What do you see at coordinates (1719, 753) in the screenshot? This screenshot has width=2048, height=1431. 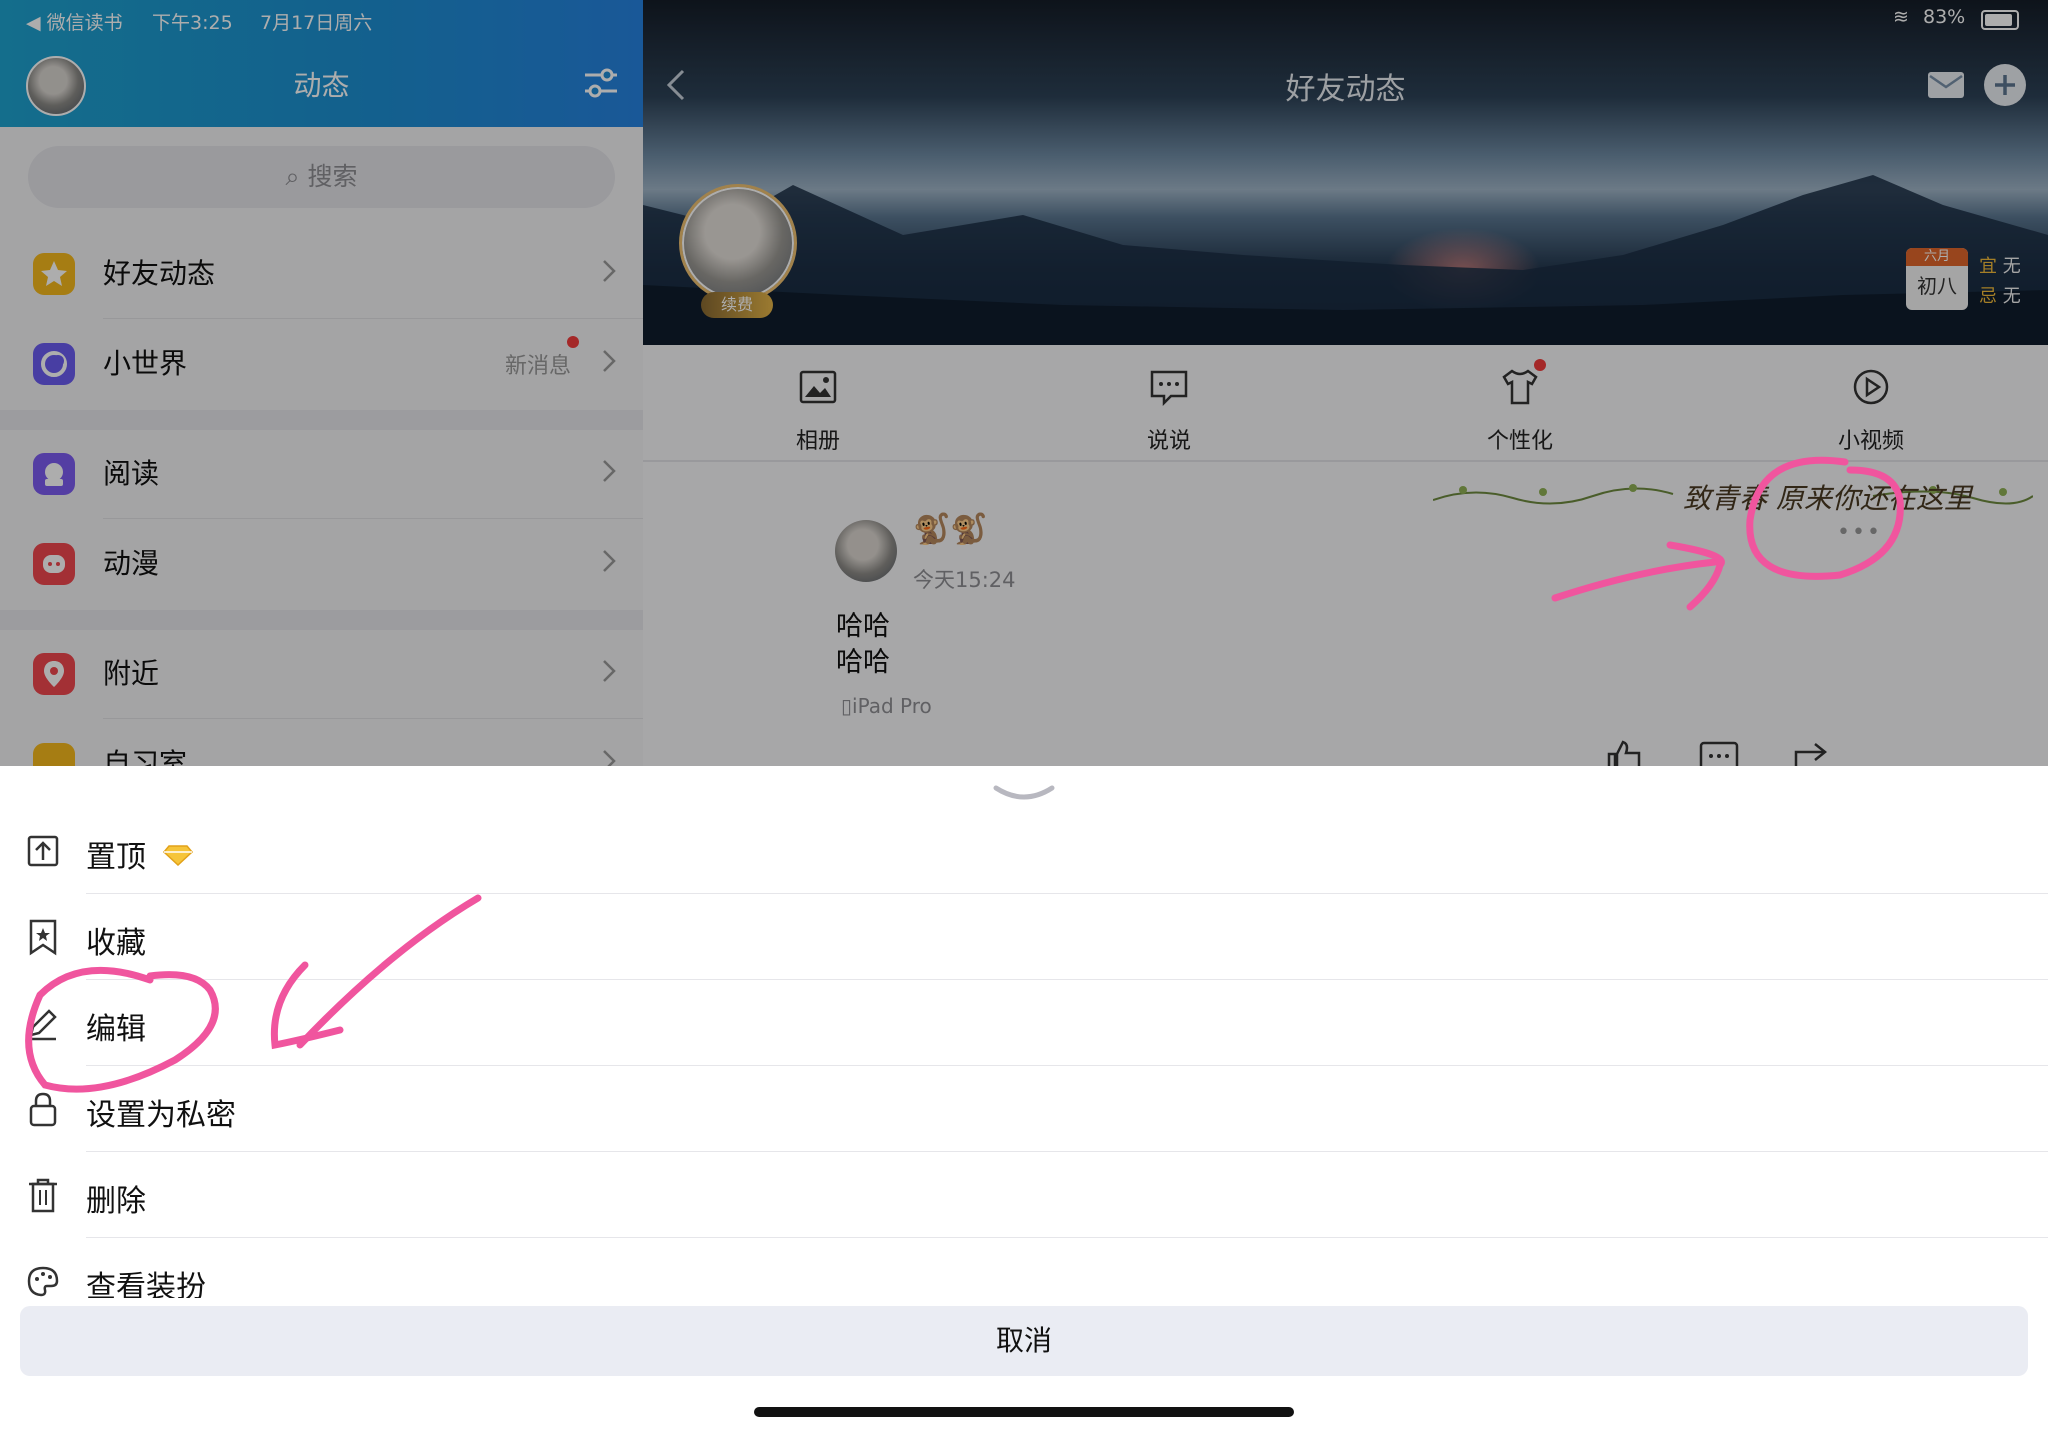 I see `comment-icon` at bounding box center [1719, 753].